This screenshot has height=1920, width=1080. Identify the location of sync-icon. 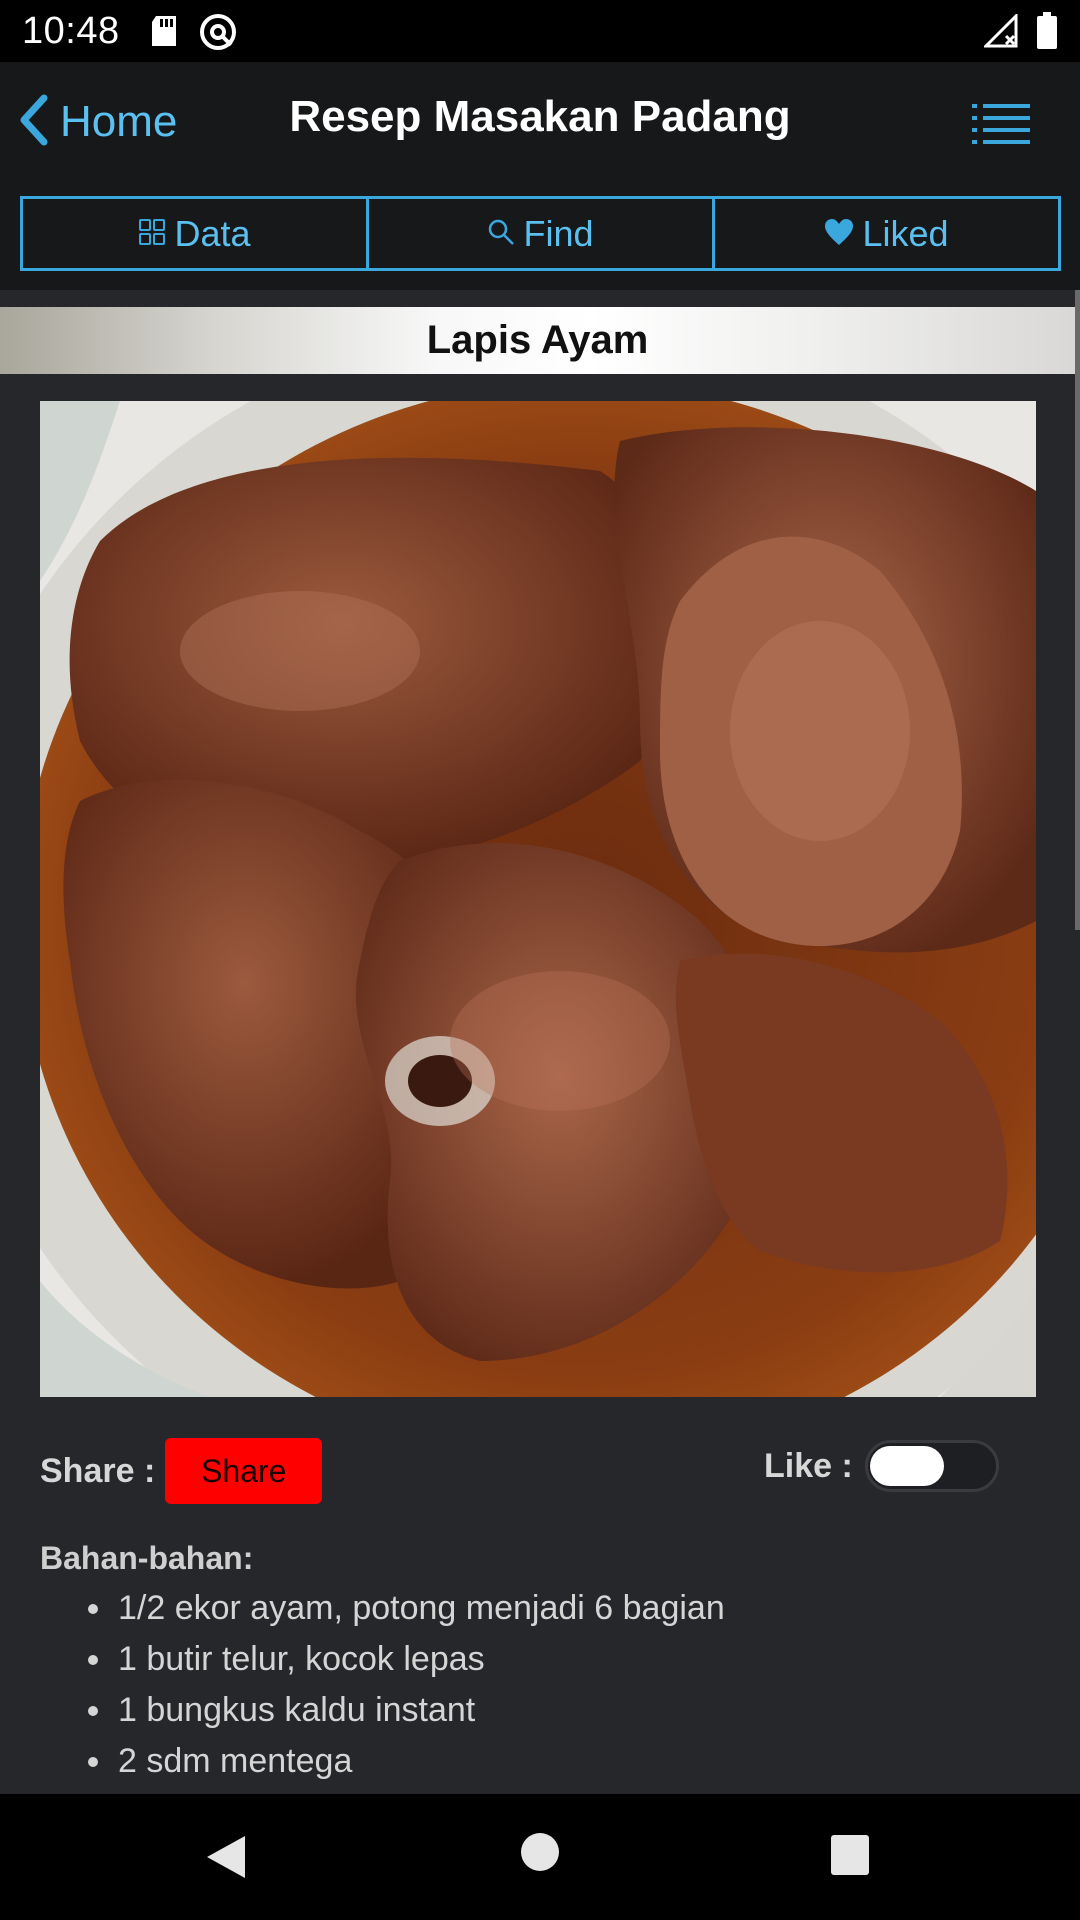
(218, 34).